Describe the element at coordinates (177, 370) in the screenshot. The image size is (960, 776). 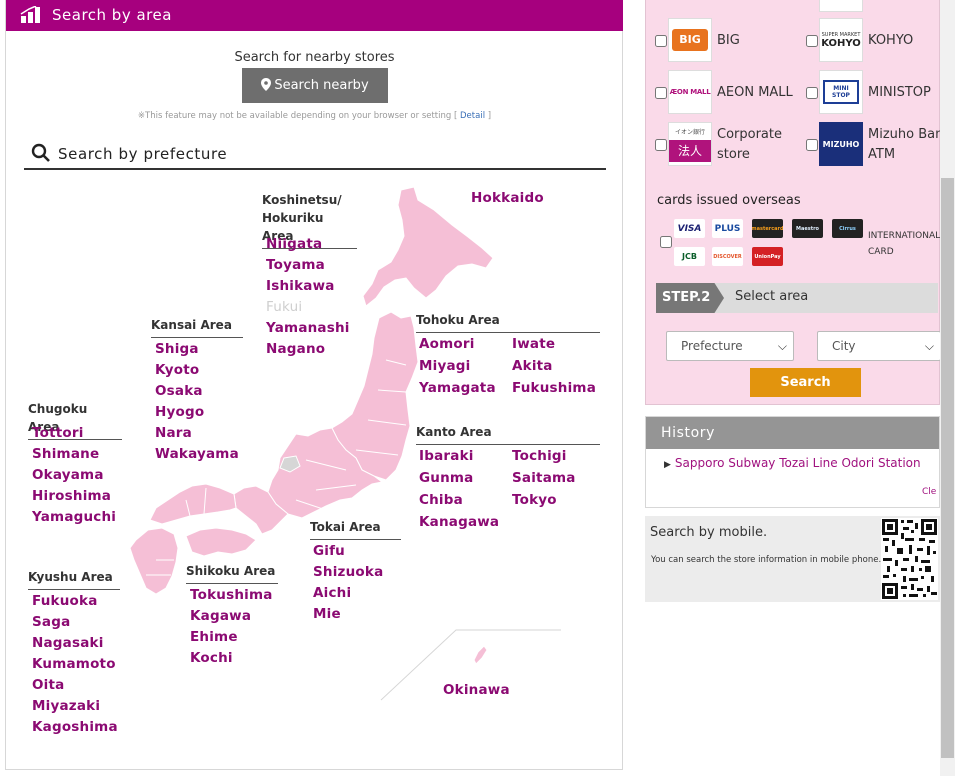
I see `pref-kyoto: Kyoto` at that location.